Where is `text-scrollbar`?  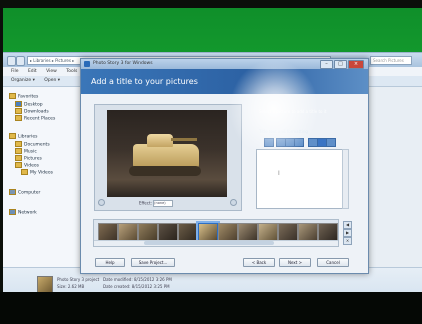
text-scrollbar is located at coordinates (345, 179).